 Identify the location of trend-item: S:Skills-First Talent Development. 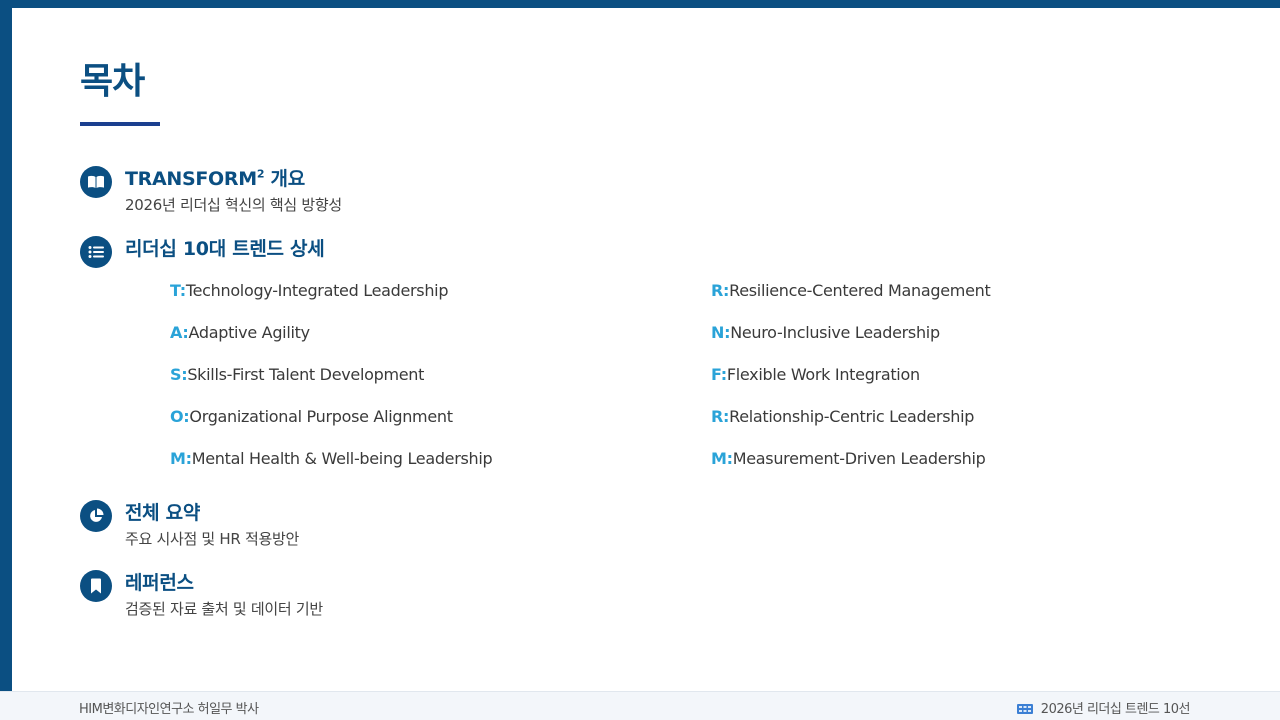
(297, 374).